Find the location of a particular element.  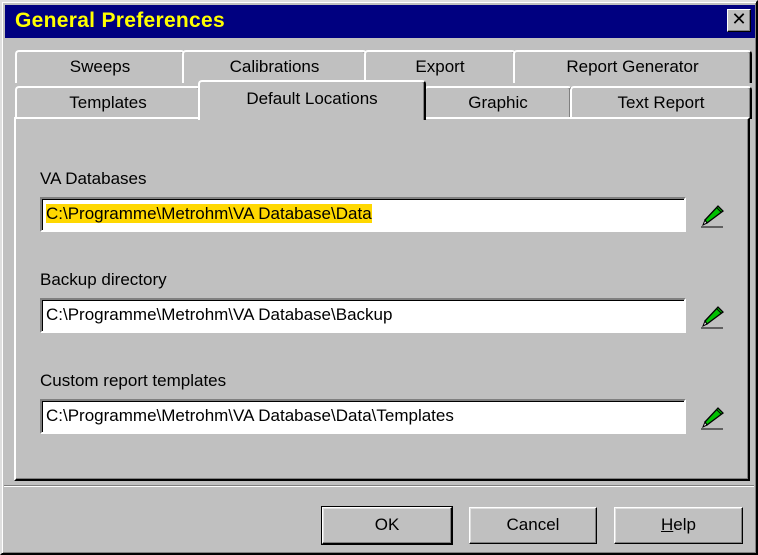

tab-label: Report Generator is located at coordinates (632, 66).